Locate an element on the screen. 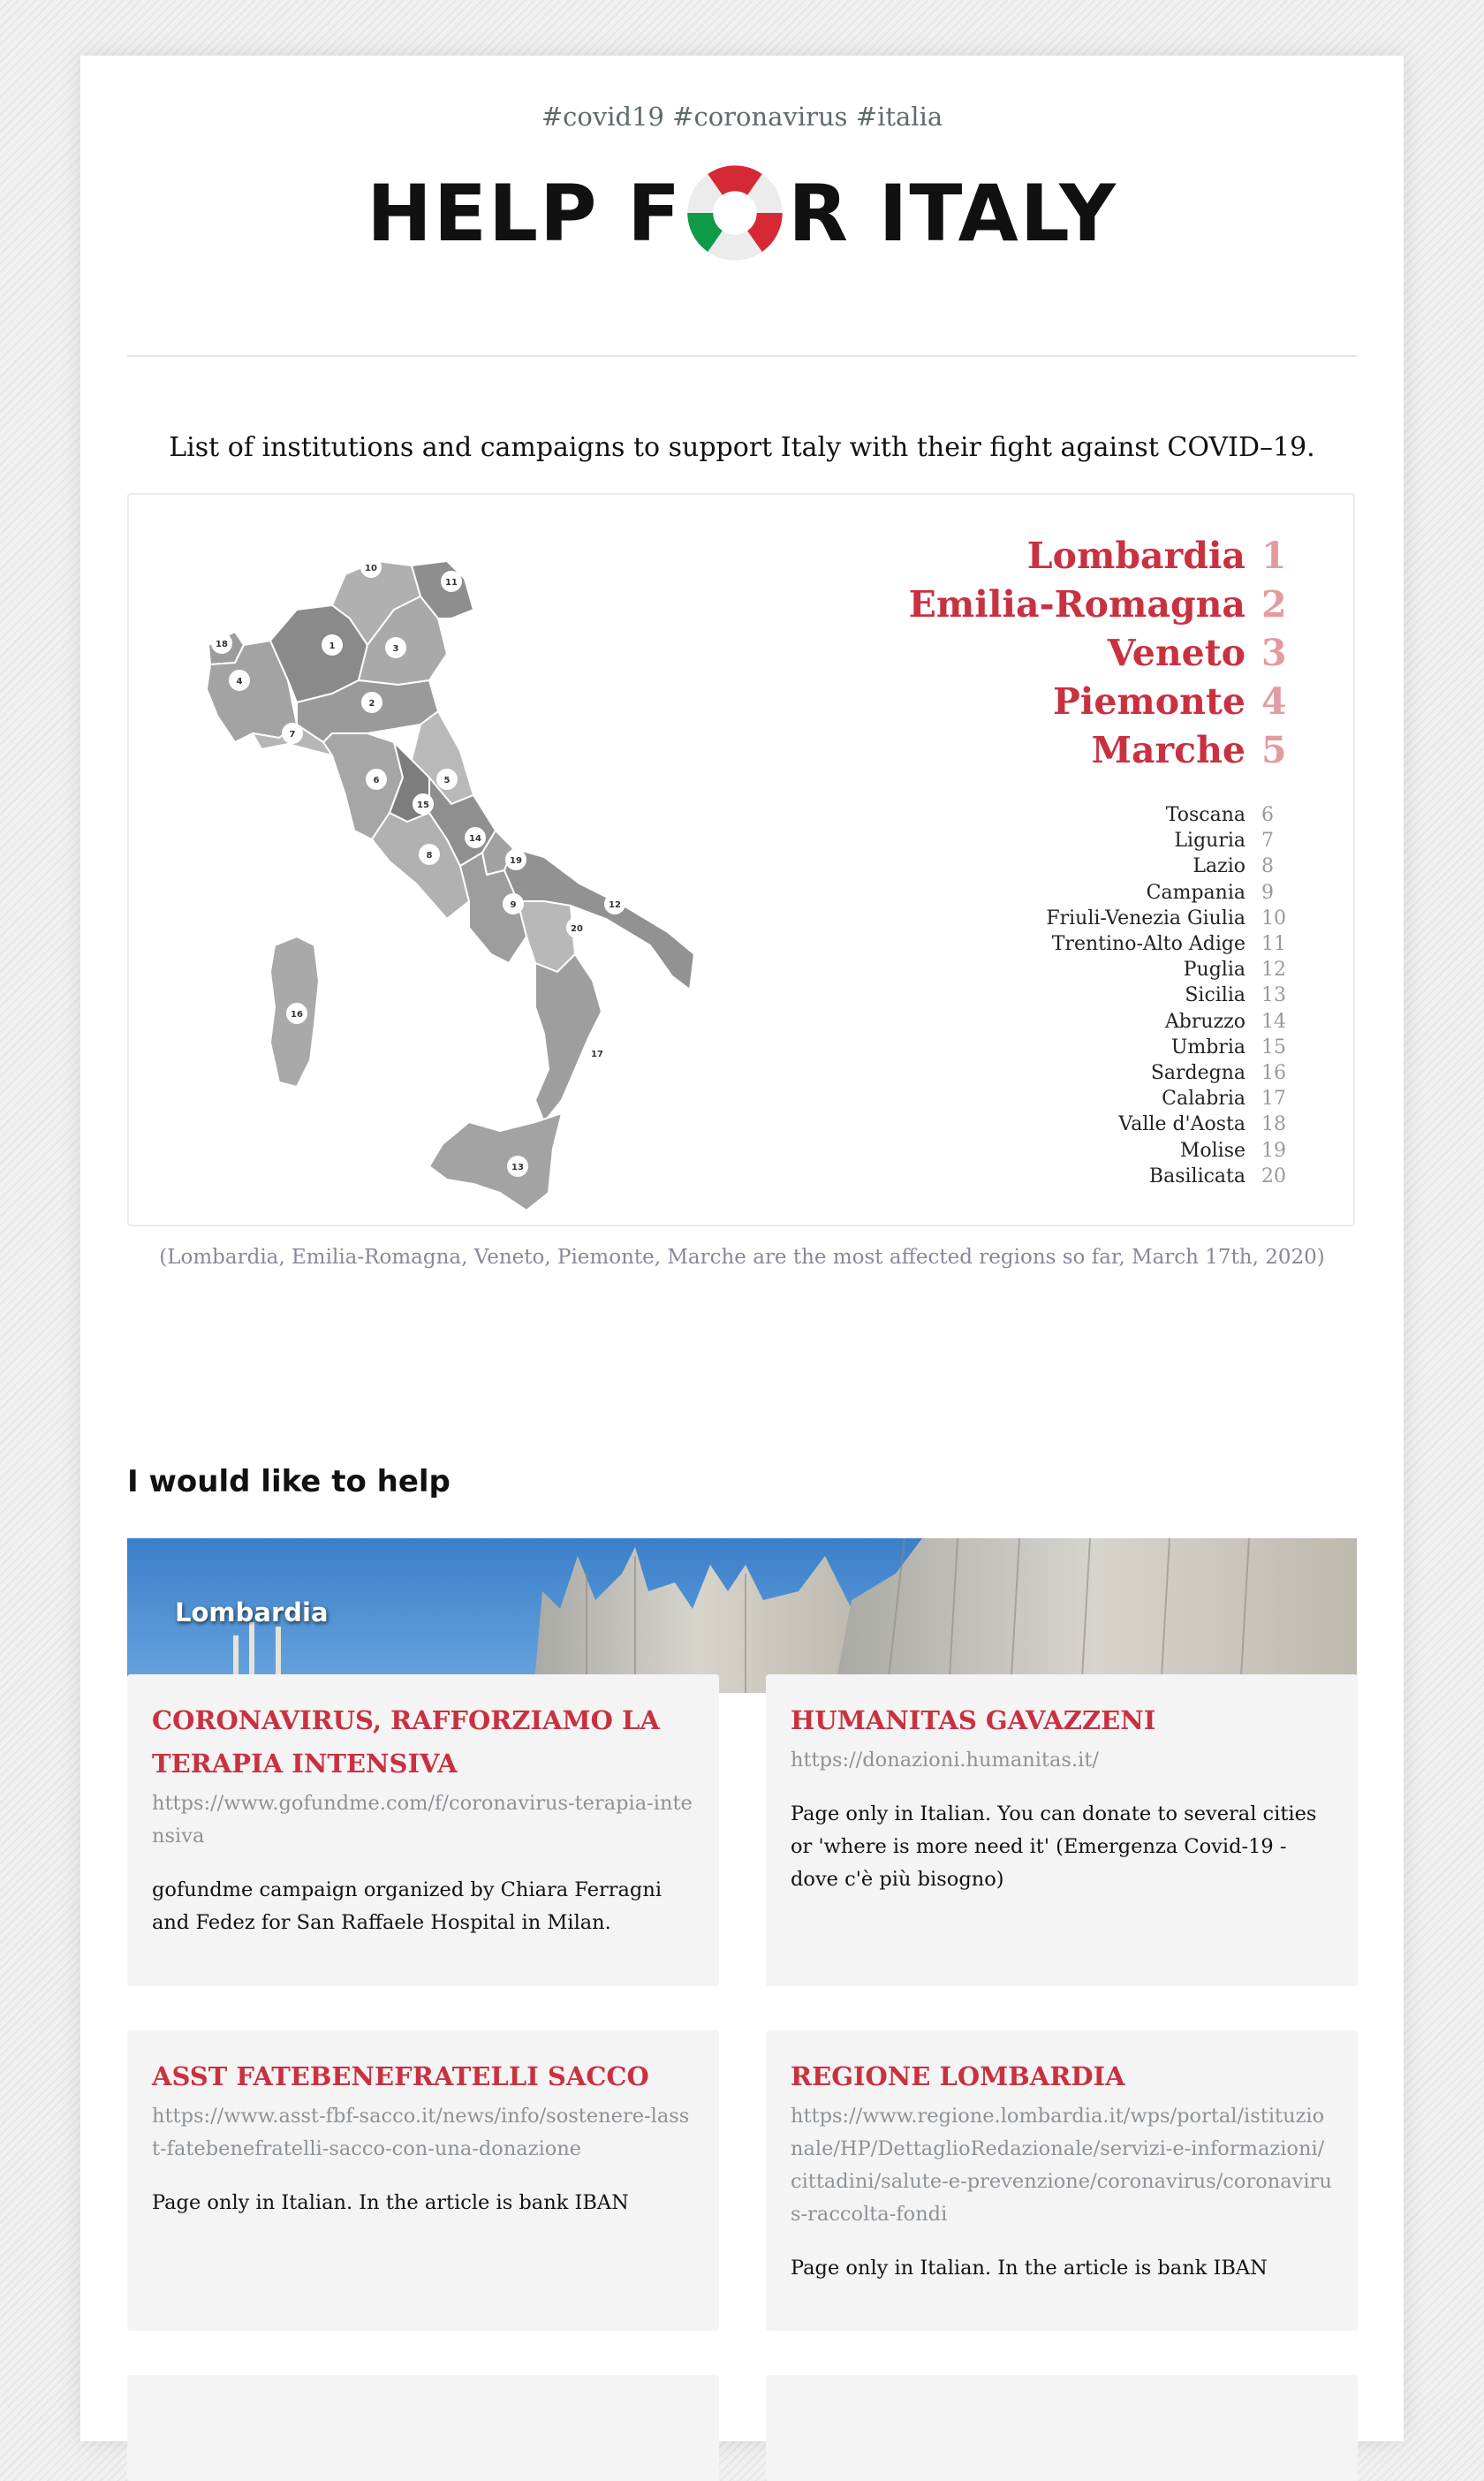  region-rank: 4 is located at coordinates (1274, 701).